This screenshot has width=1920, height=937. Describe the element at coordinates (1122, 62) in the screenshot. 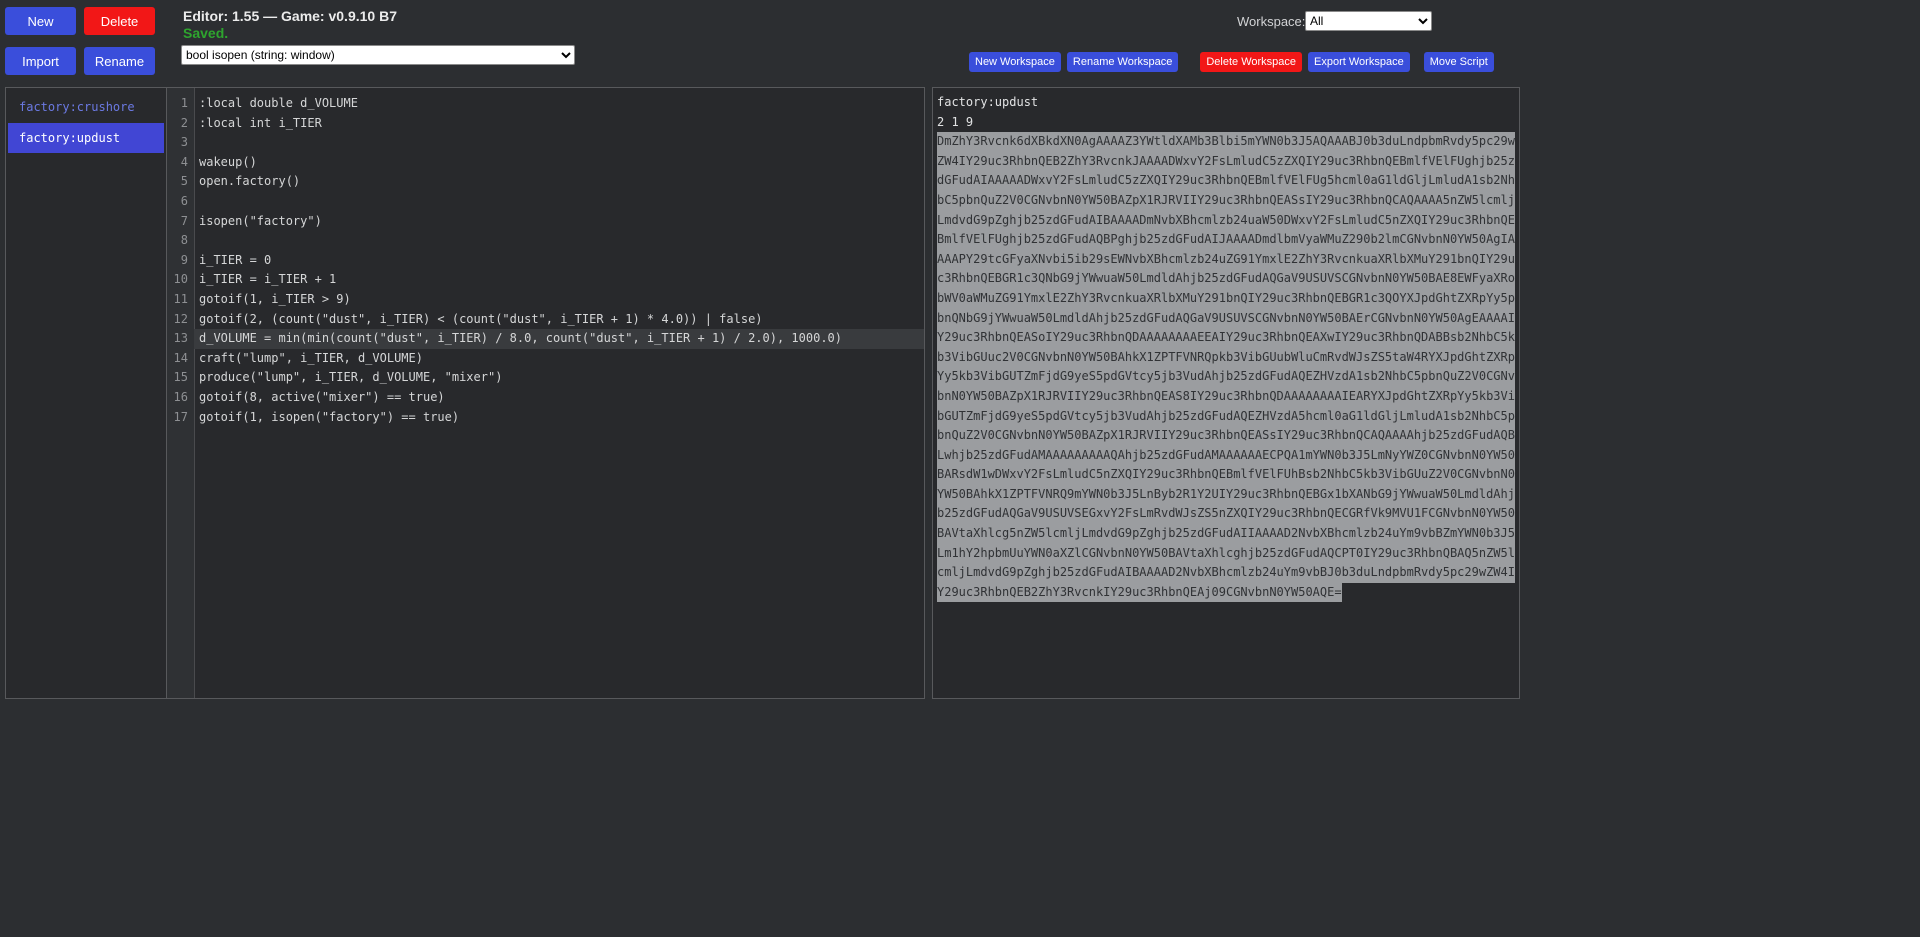

I see `workspace-action-button: Rename Workspace` at that location.